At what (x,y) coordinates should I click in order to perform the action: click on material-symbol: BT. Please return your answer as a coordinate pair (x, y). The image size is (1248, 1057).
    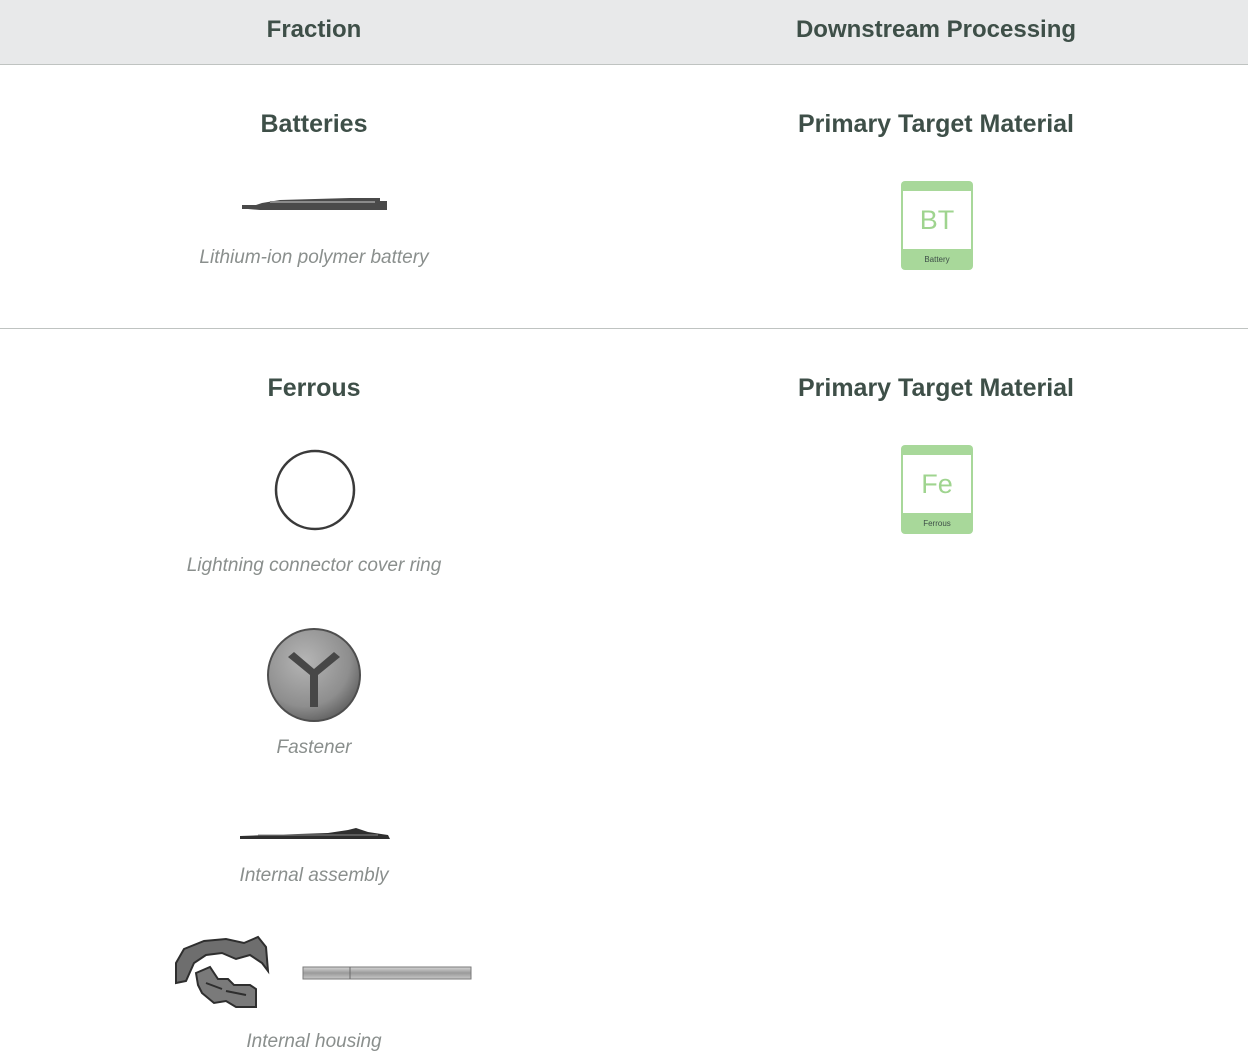
    Looking at the image, I should click on (937, 220).